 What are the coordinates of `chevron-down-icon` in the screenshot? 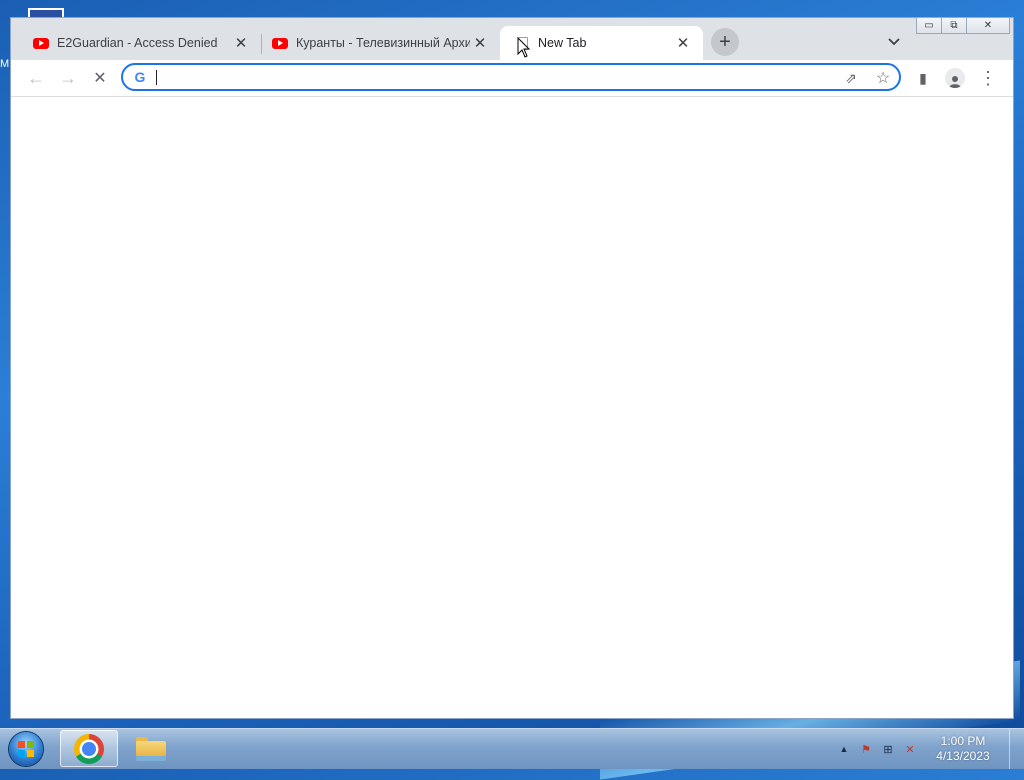 It's located at (894, 42).